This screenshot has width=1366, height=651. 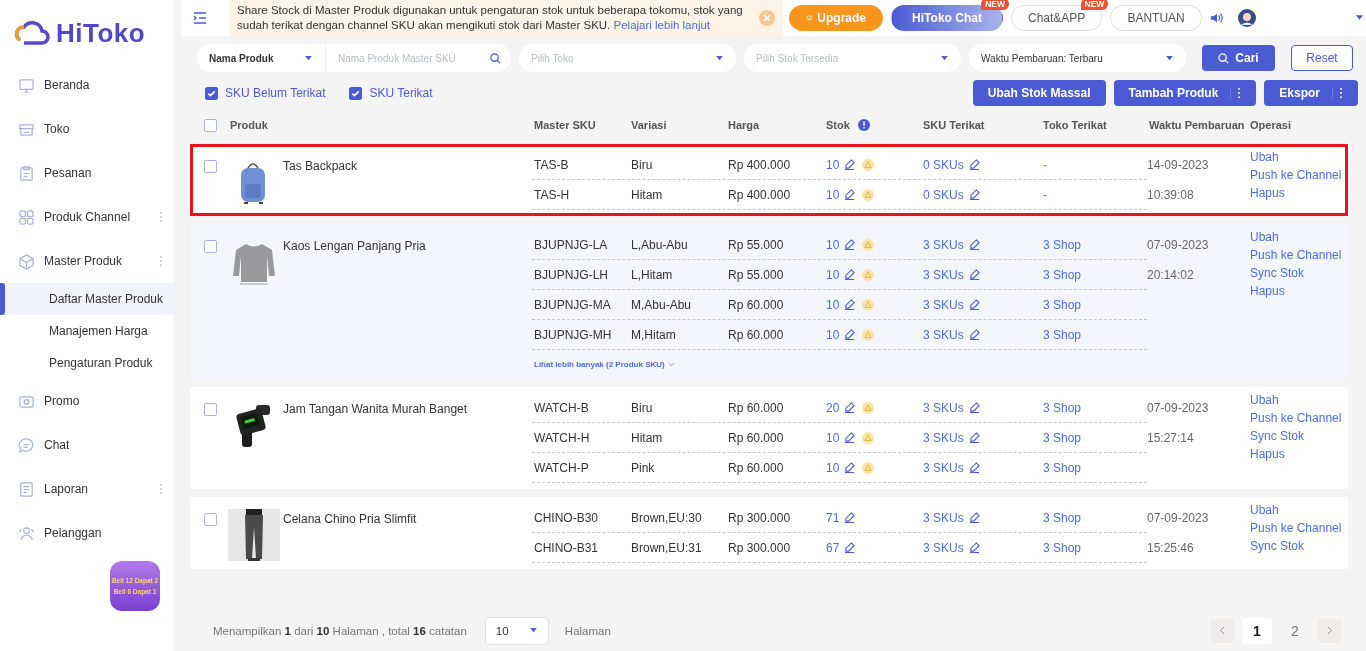 I want to click on sidebar-item: Promo, so click(x=86, y=401).